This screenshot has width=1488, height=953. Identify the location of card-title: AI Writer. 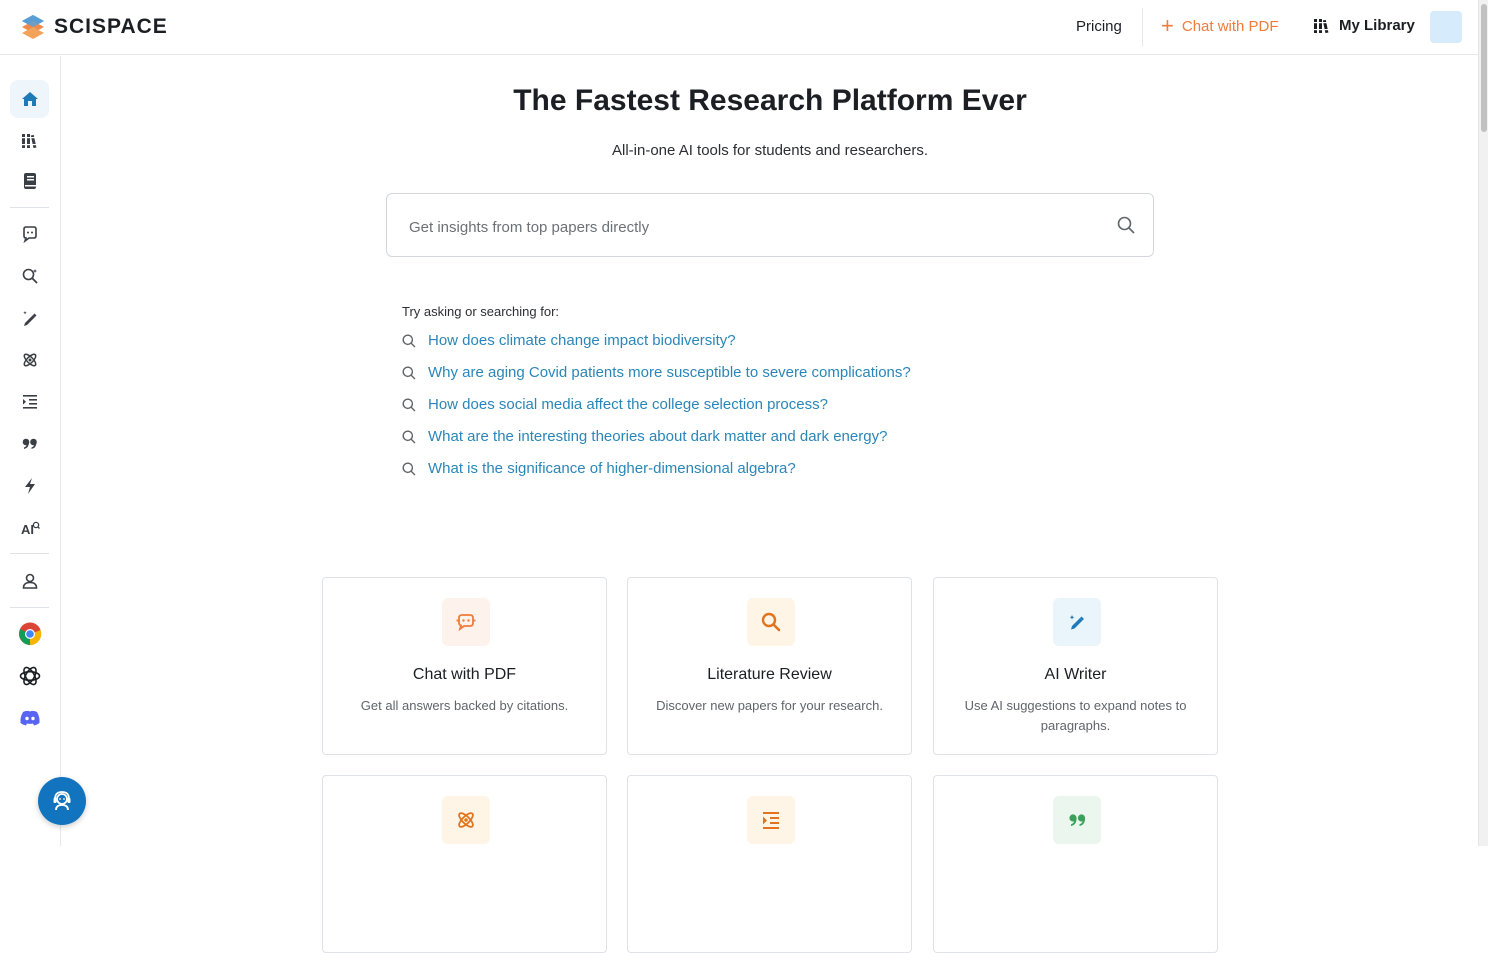
(1075, 674).